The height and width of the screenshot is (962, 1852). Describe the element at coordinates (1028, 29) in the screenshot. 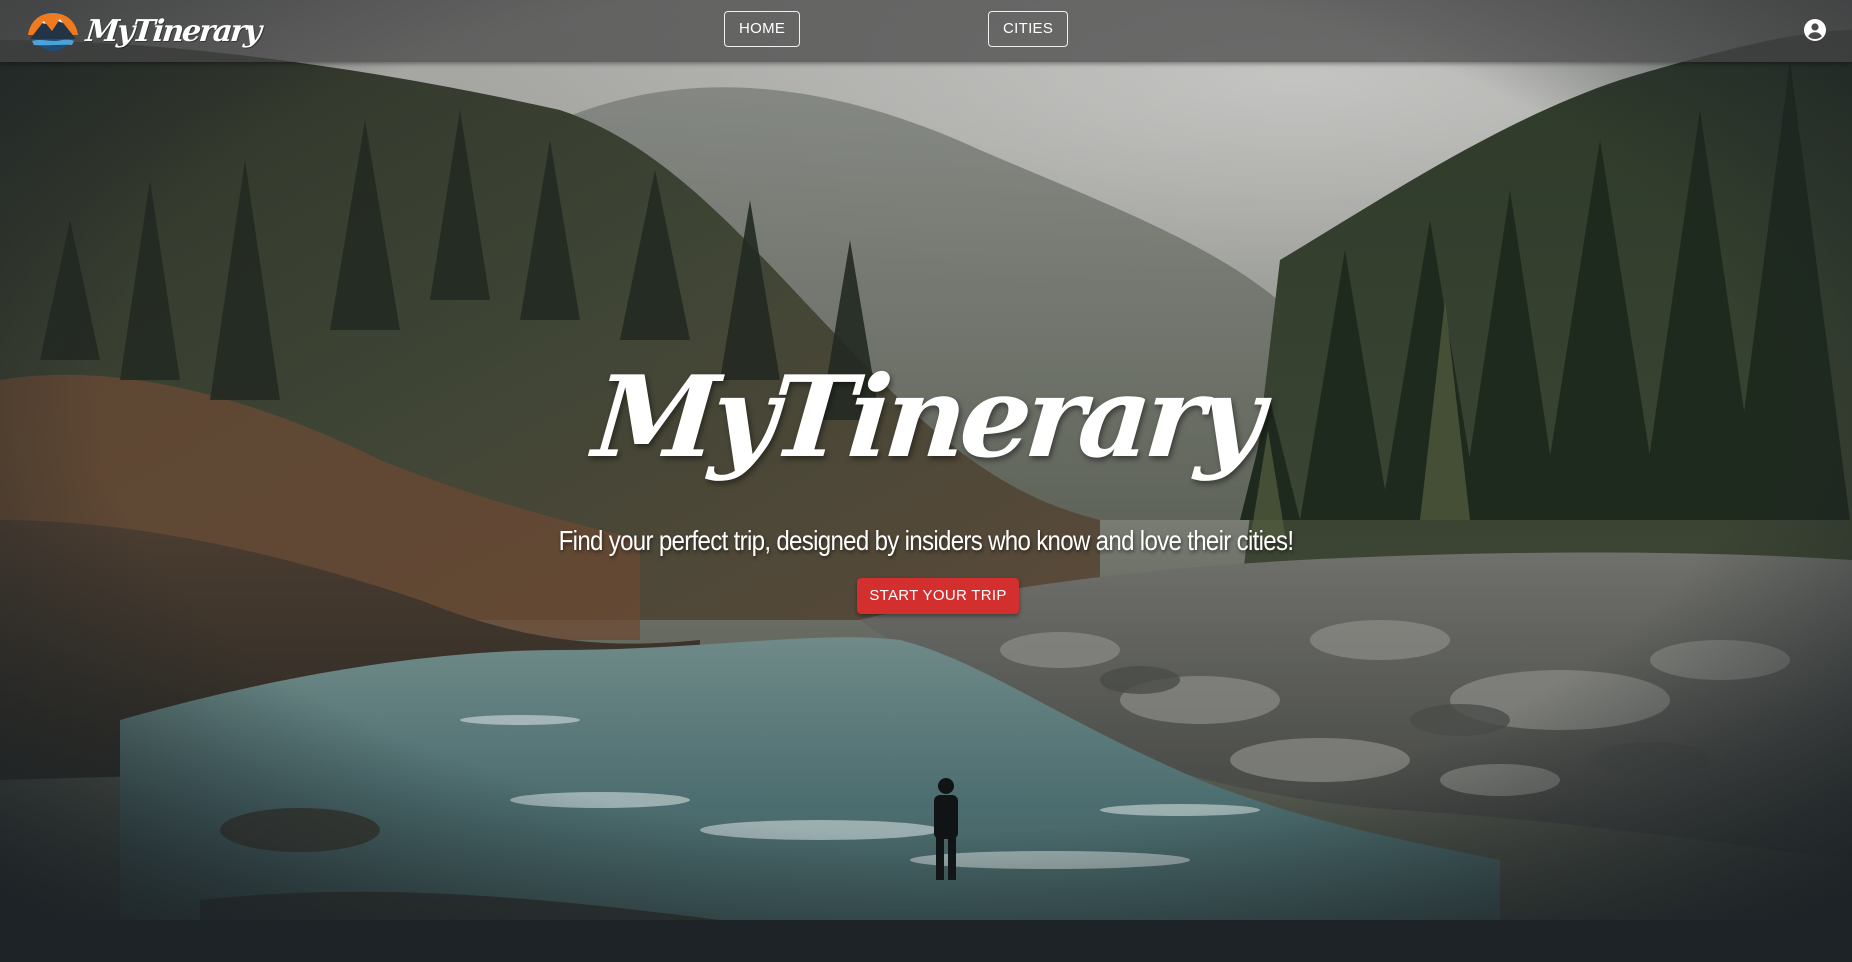

I see `nav-cities-button: CITIES` at that location.